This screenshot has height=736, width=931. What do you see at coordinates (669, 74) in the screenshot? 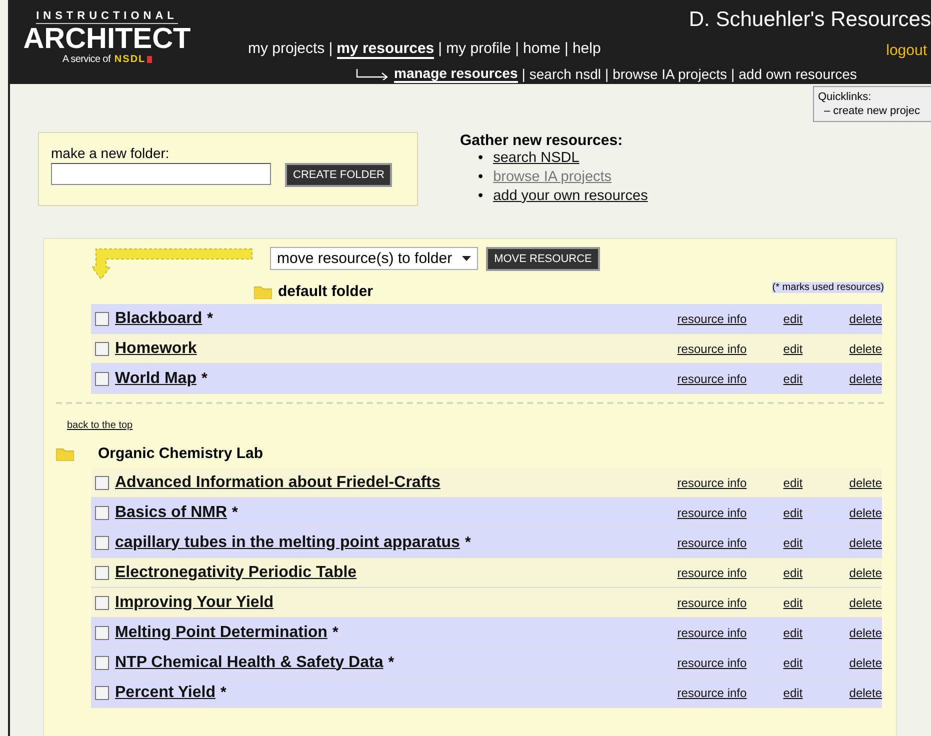
I see `nav-link: browse IA projects` at bounding box center [669, 74].